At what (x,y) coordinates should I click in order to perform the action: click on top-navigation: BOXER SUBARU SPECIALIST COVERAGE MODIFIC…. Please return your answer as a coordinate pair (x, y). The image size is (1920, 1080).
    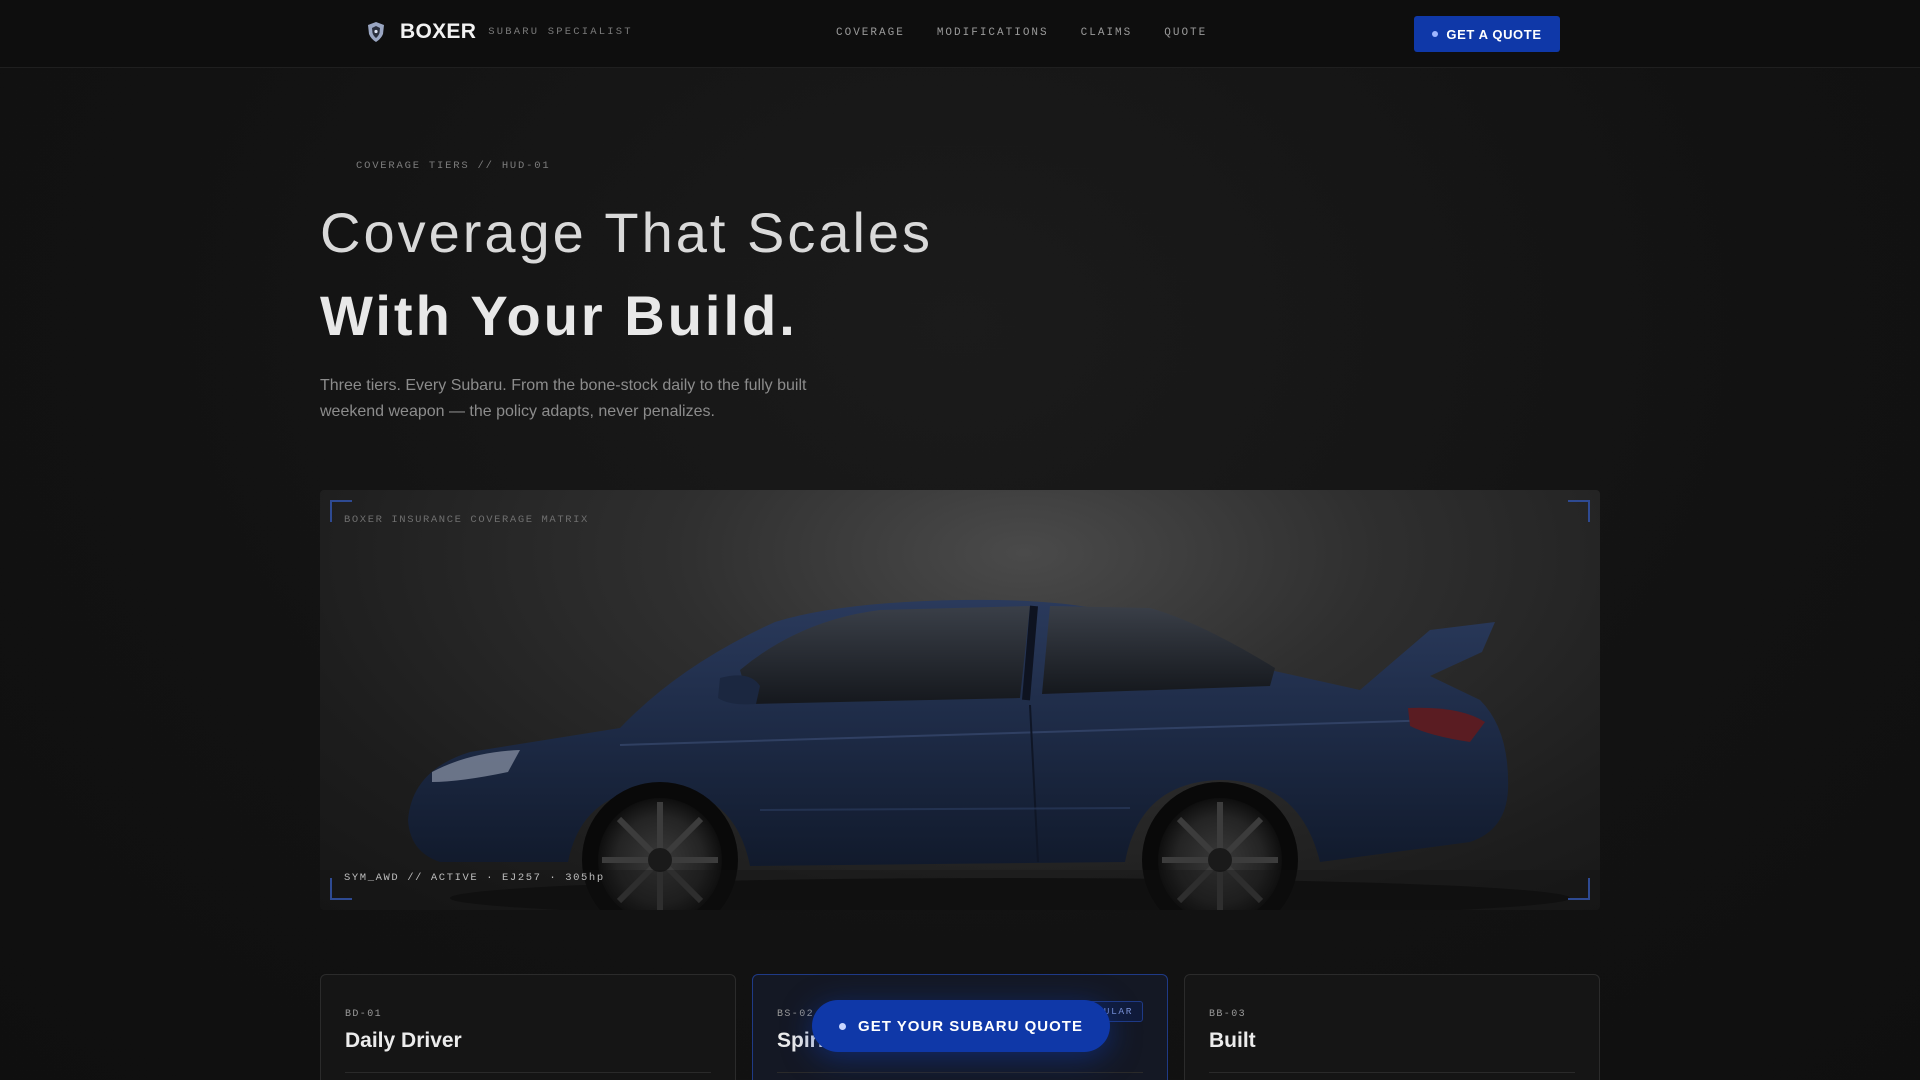
    Looking at the image, I should click on (960, 34).